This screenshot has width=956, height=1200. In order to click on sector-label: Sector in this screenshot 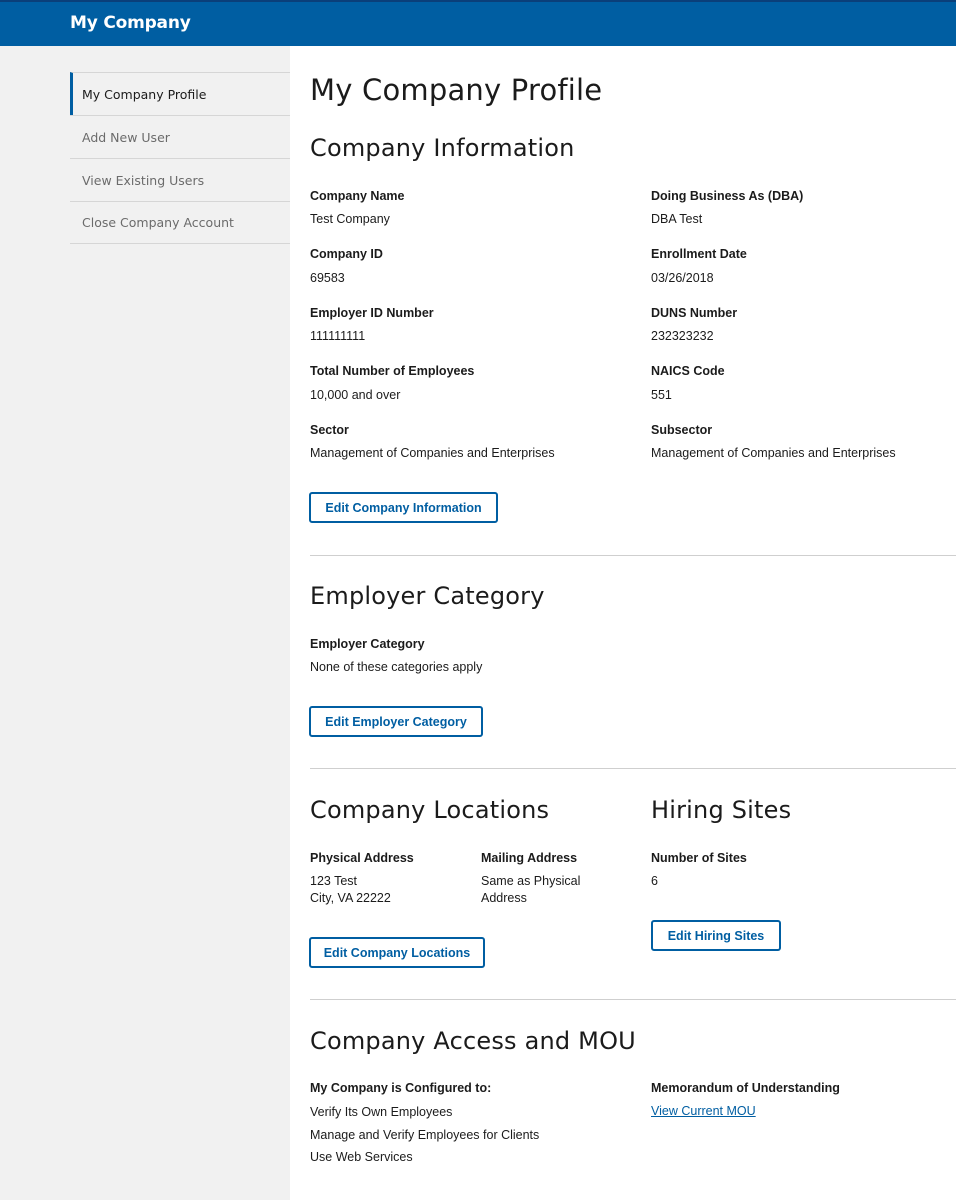, I will do `click(329, 430)`.